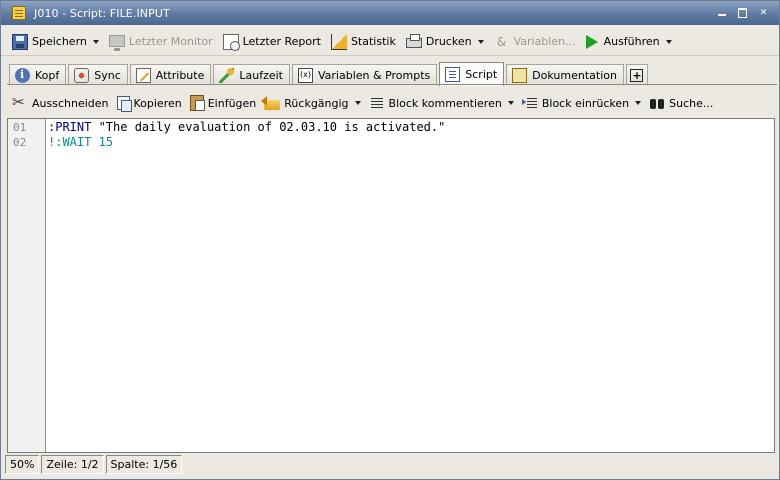 The image size is (780, 480). Describe the element at coordinates (413, 41) in the screenshot. I see `print-icon` at that location.